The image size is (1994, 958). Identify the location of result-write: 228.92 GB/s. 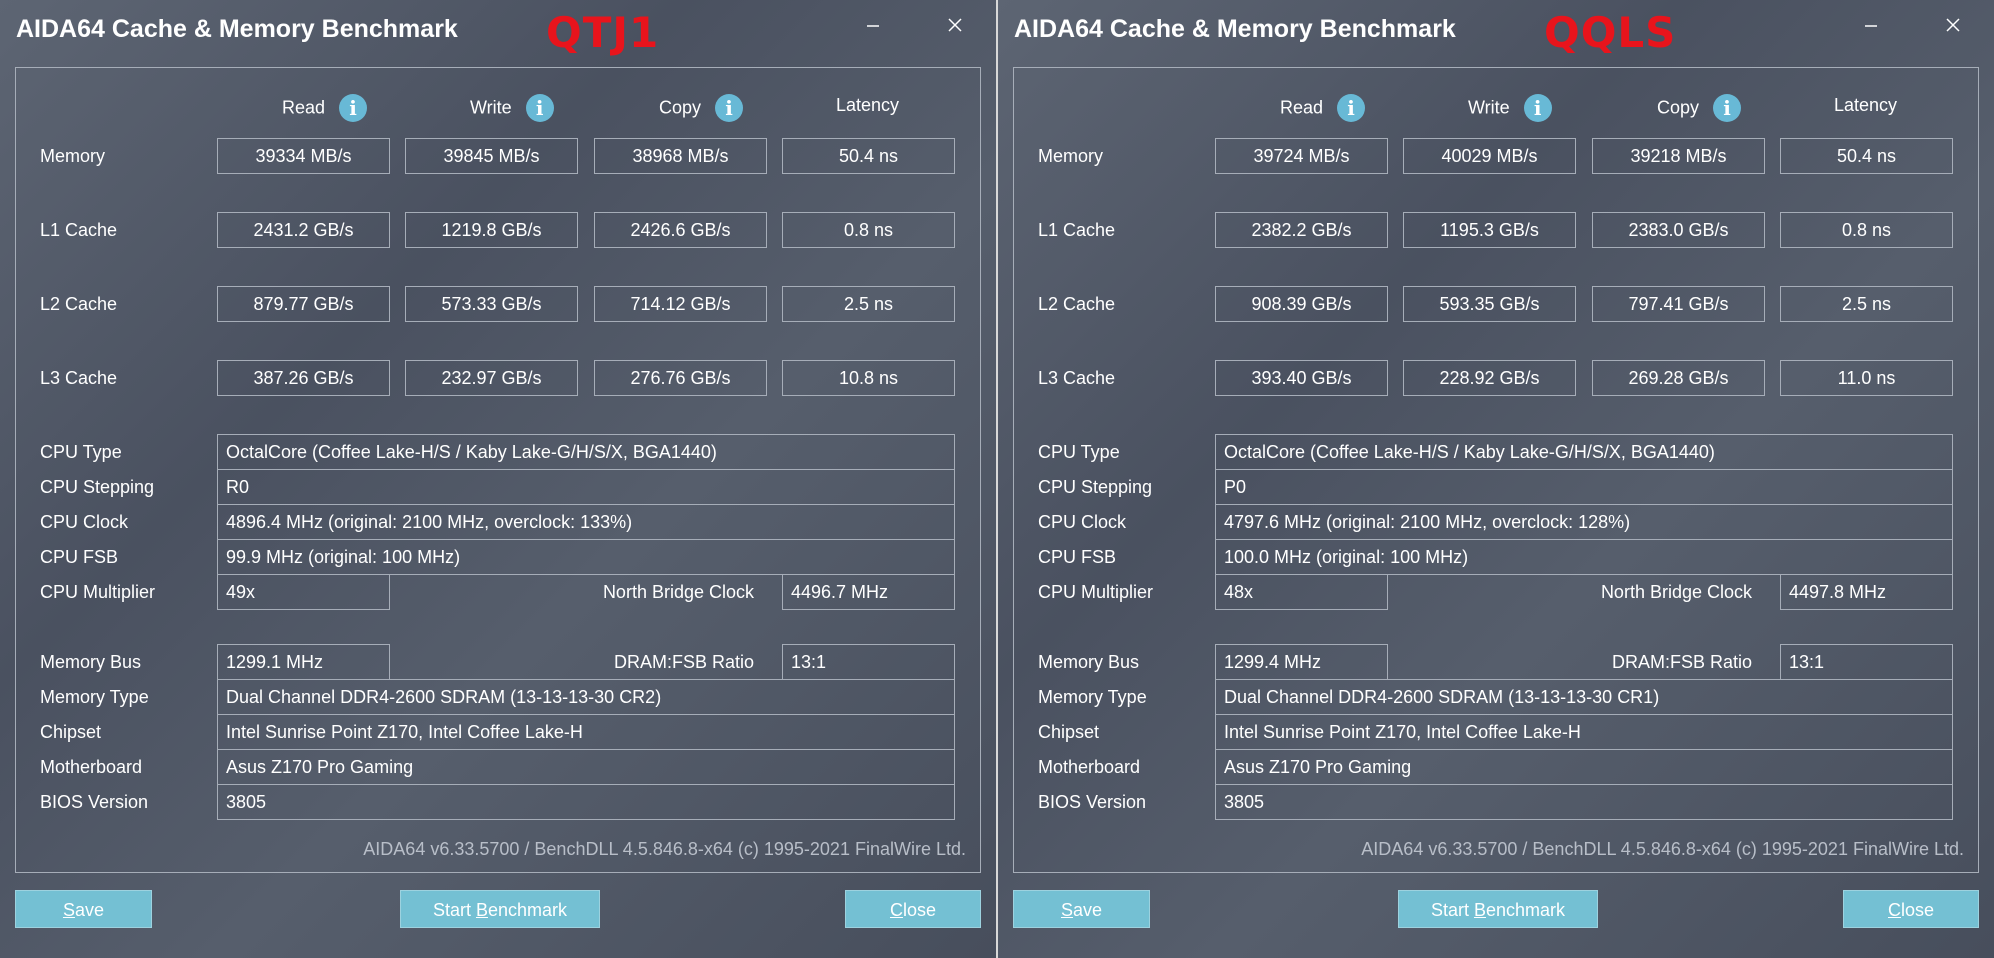
(1489, 378).